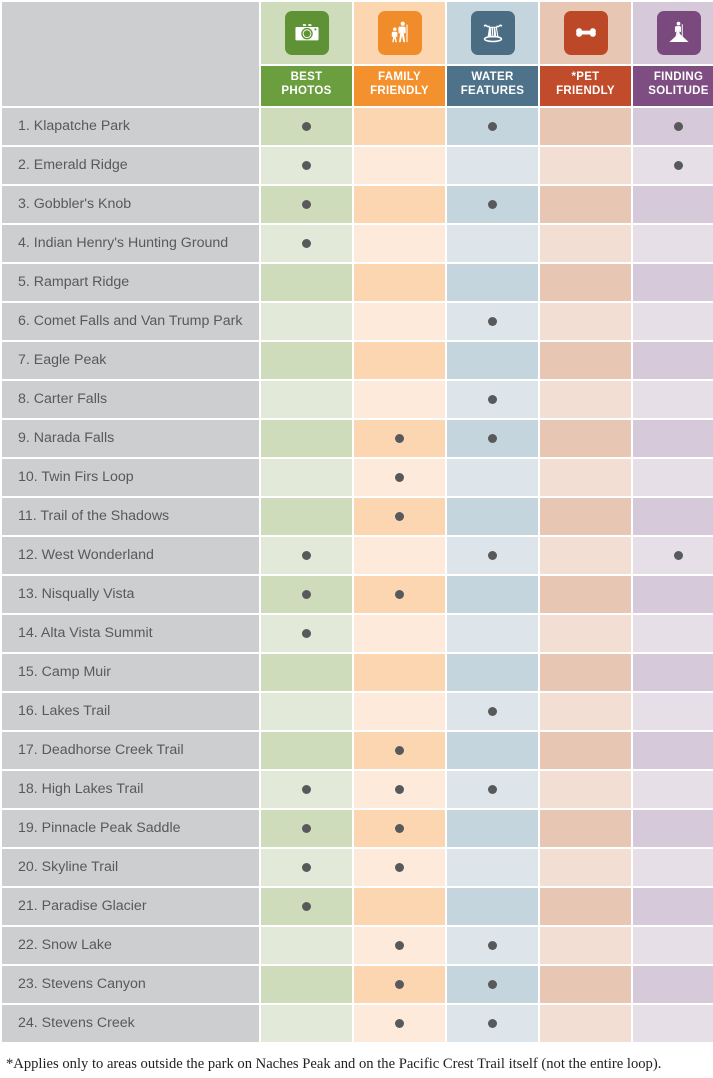 The width and height of the screenshot is (713, 1078). I want to click on cell-r13-family_friendly, so click(399, 594).